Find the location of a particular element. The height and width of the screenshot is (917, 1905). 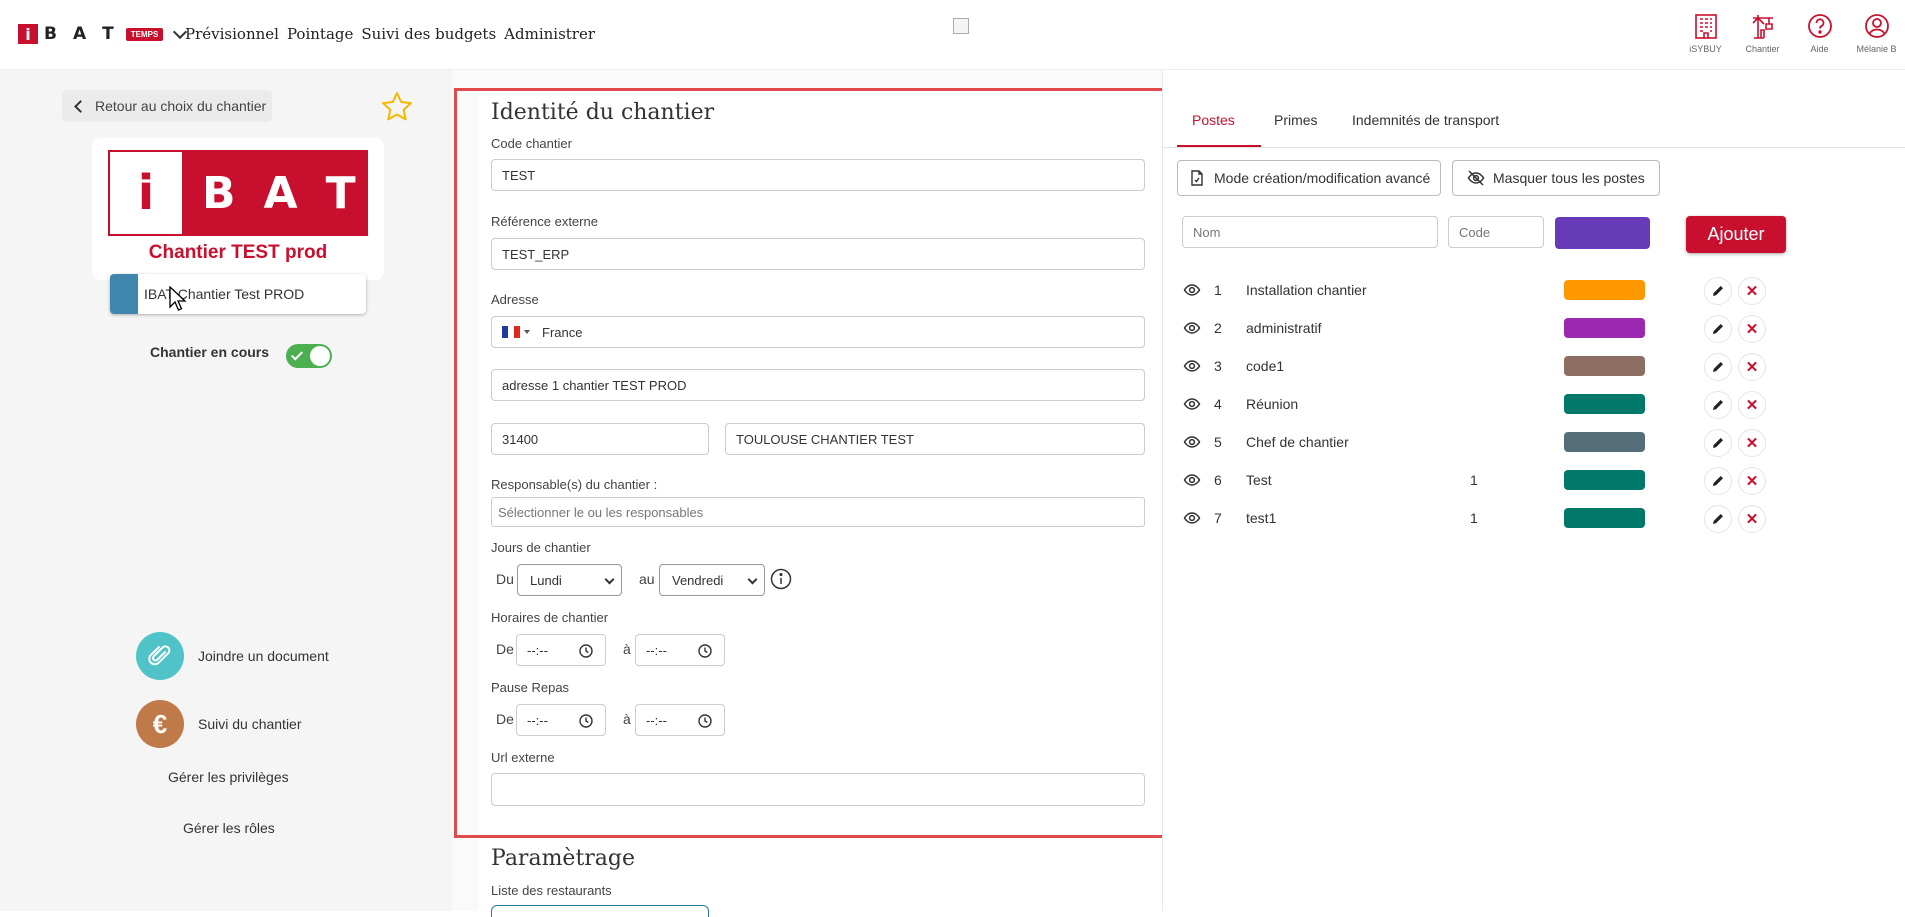

manage-privileges-link: Gérer les privilèges is located at coordinates (228, 777).